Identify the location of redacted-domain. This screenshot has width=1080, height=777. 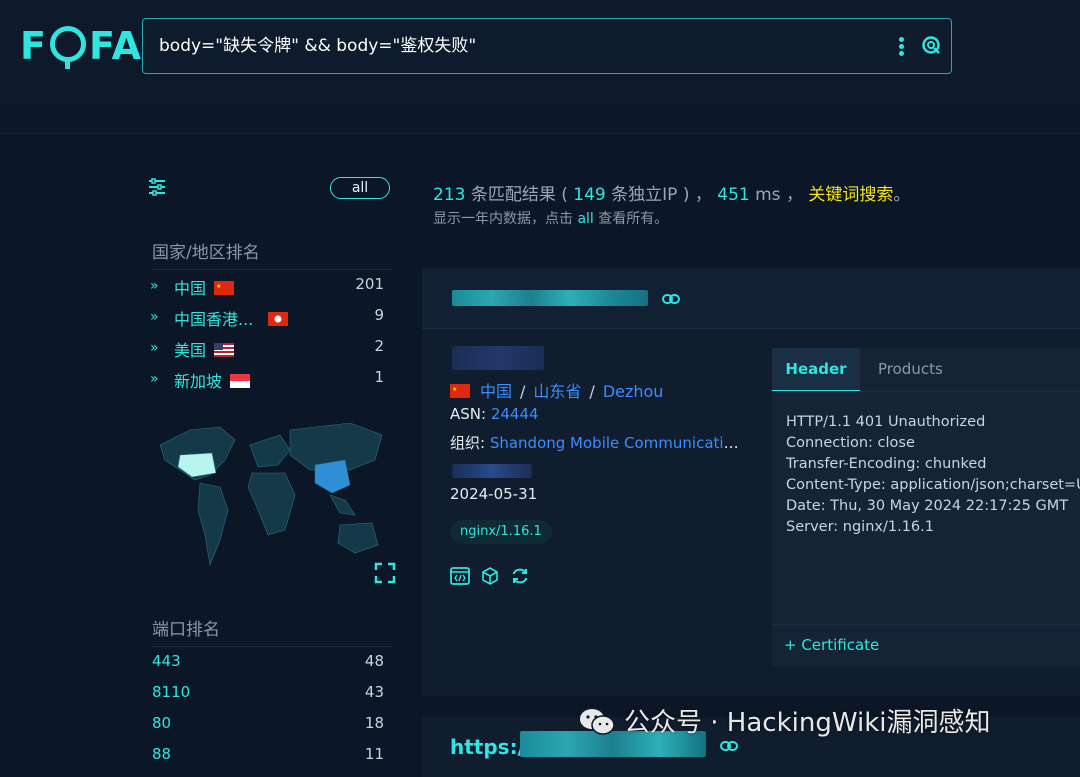
(492, 471).